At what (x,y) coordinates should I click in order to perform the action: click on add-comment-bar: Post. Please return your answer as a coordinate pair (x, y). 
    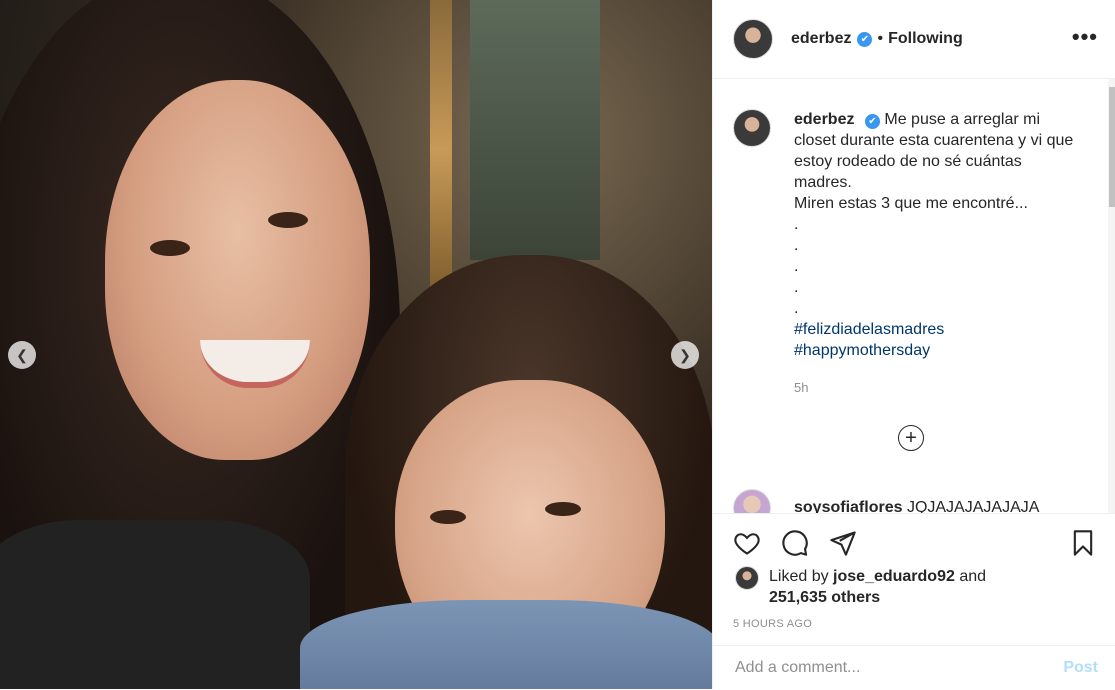
    Looking at the image, I should click on (914, 667).